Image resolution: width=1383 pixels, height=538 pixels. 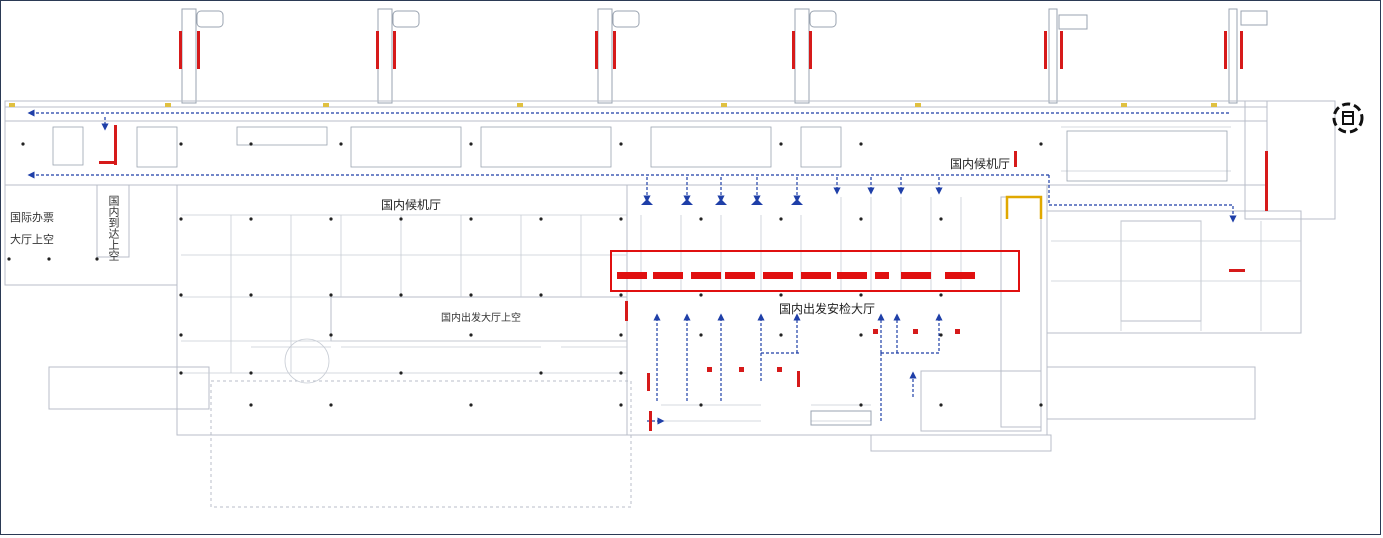 What do you see at coordinates (711, 50) in the screenshot?
I see `bridge-red-markers` at bounding box center [711, 50].